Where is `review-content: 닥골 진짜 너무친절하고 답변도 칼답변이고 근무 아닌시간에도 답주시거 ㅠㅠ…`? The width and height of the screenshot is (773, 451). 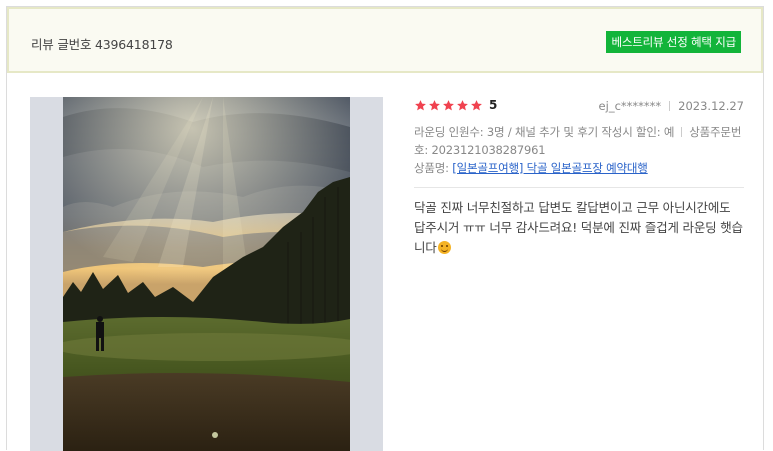
review-content: 닥골 진짜 너무친절하고 답변도 칼답변이고 근무 아닌시간에도 답주시거 ㅠㅠ… is located at coordinates (579, 228).